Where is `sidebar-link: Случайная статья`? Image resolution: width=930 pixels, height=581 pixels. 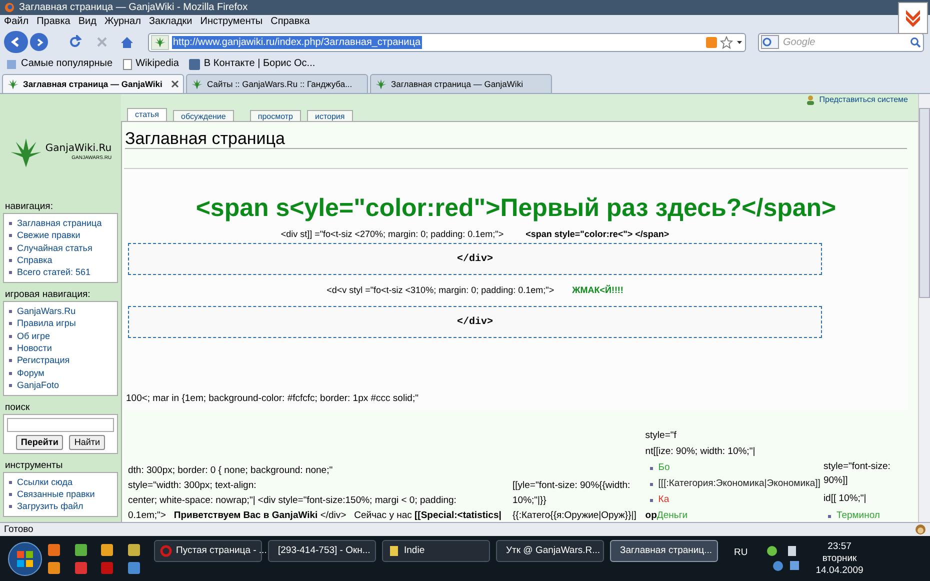 sidebar-link: Случайная статья is located at coordinates (54, 248).